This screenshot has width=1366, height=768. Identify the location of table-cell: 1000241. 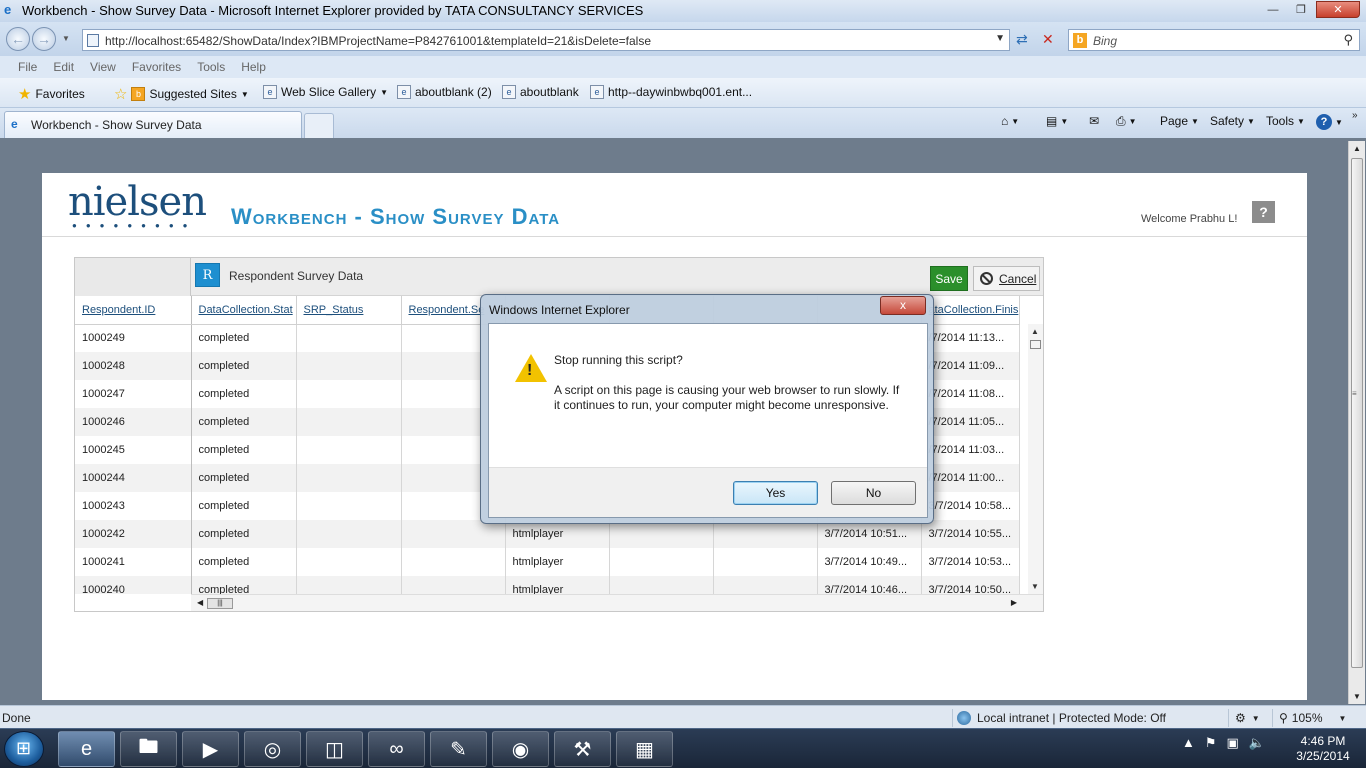
(133, 562).